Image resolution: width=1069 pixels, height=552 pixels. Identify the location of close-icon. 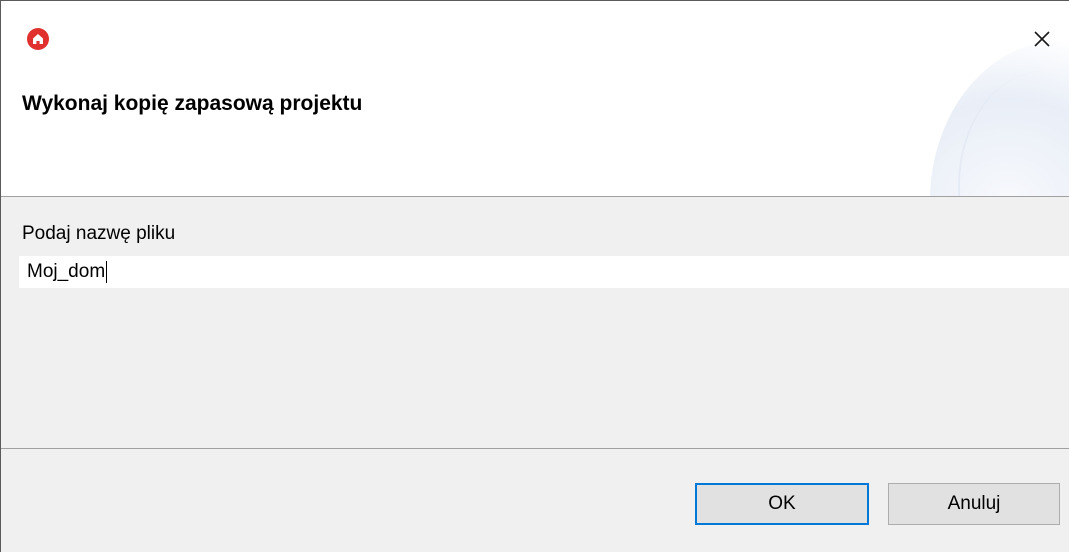
(1042, 39).